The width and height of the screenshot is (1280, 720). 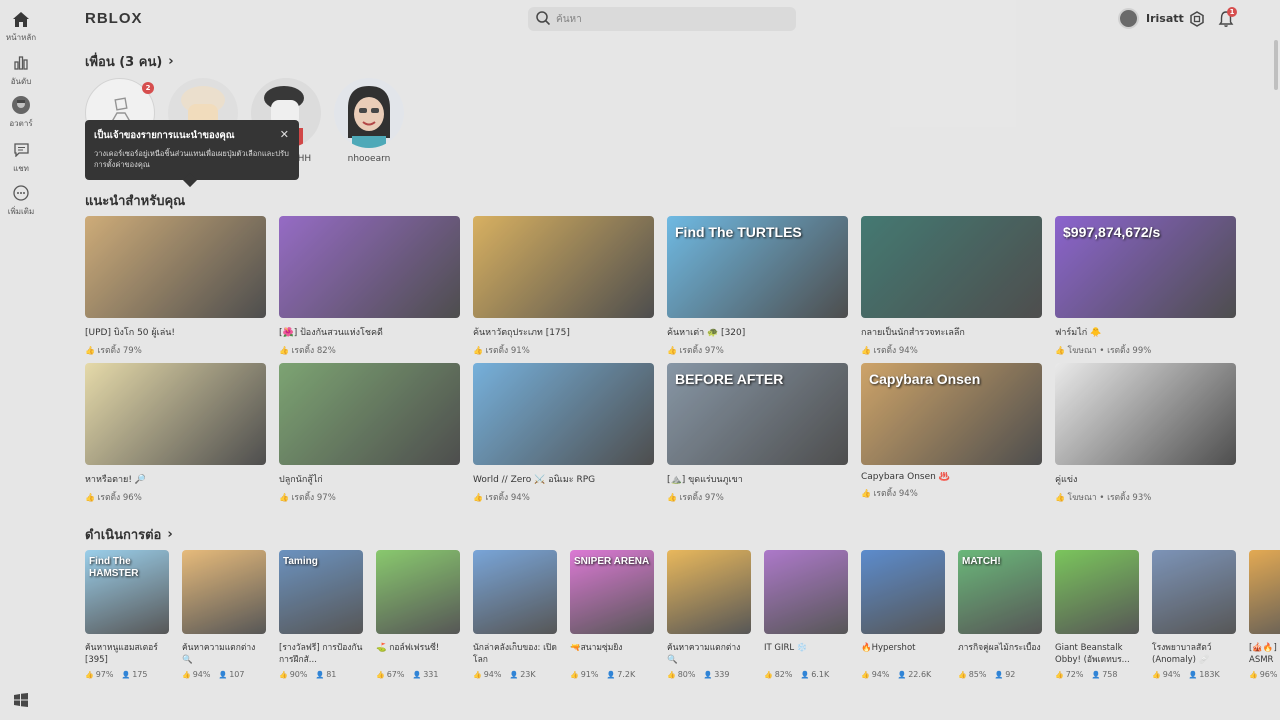 I want to click on continue-game-card: IT GIRL ❄️ 👍 82% 👤 6.1K, so click(x=806, y=614).